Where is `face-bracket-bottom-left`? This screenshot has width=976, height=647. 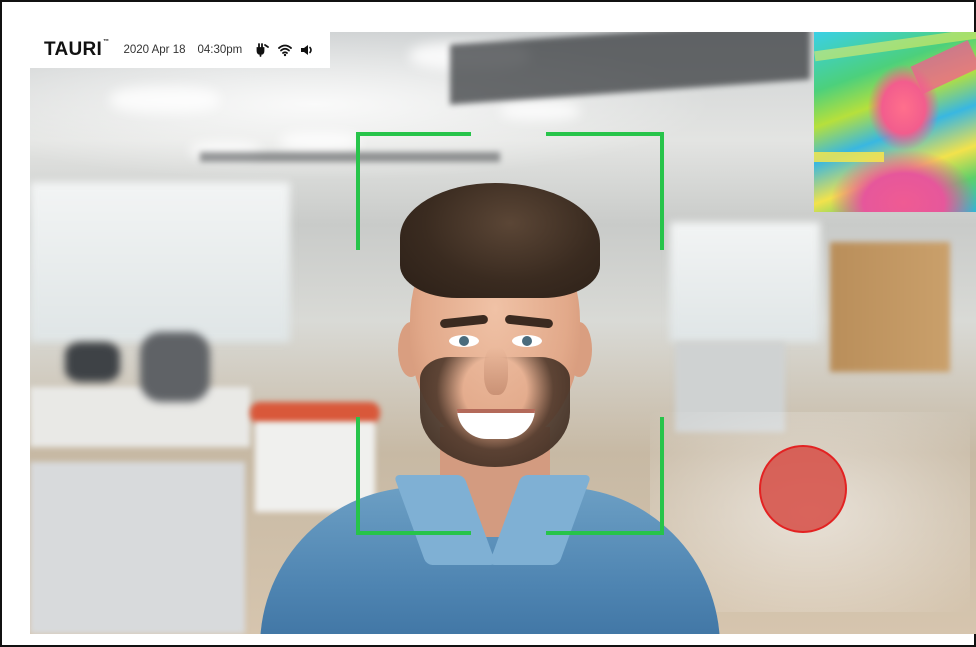 face-bracket-bottom-left is located at coordinates (413, 476).